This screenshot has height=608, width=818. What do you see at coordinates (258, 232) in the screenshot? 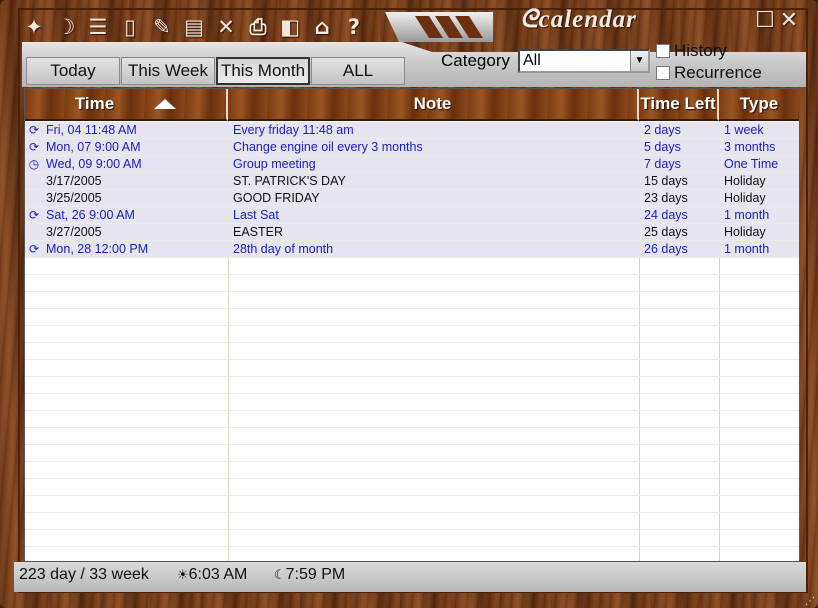
I see `cell-note: EASTER` at bounding box center [258, 232].